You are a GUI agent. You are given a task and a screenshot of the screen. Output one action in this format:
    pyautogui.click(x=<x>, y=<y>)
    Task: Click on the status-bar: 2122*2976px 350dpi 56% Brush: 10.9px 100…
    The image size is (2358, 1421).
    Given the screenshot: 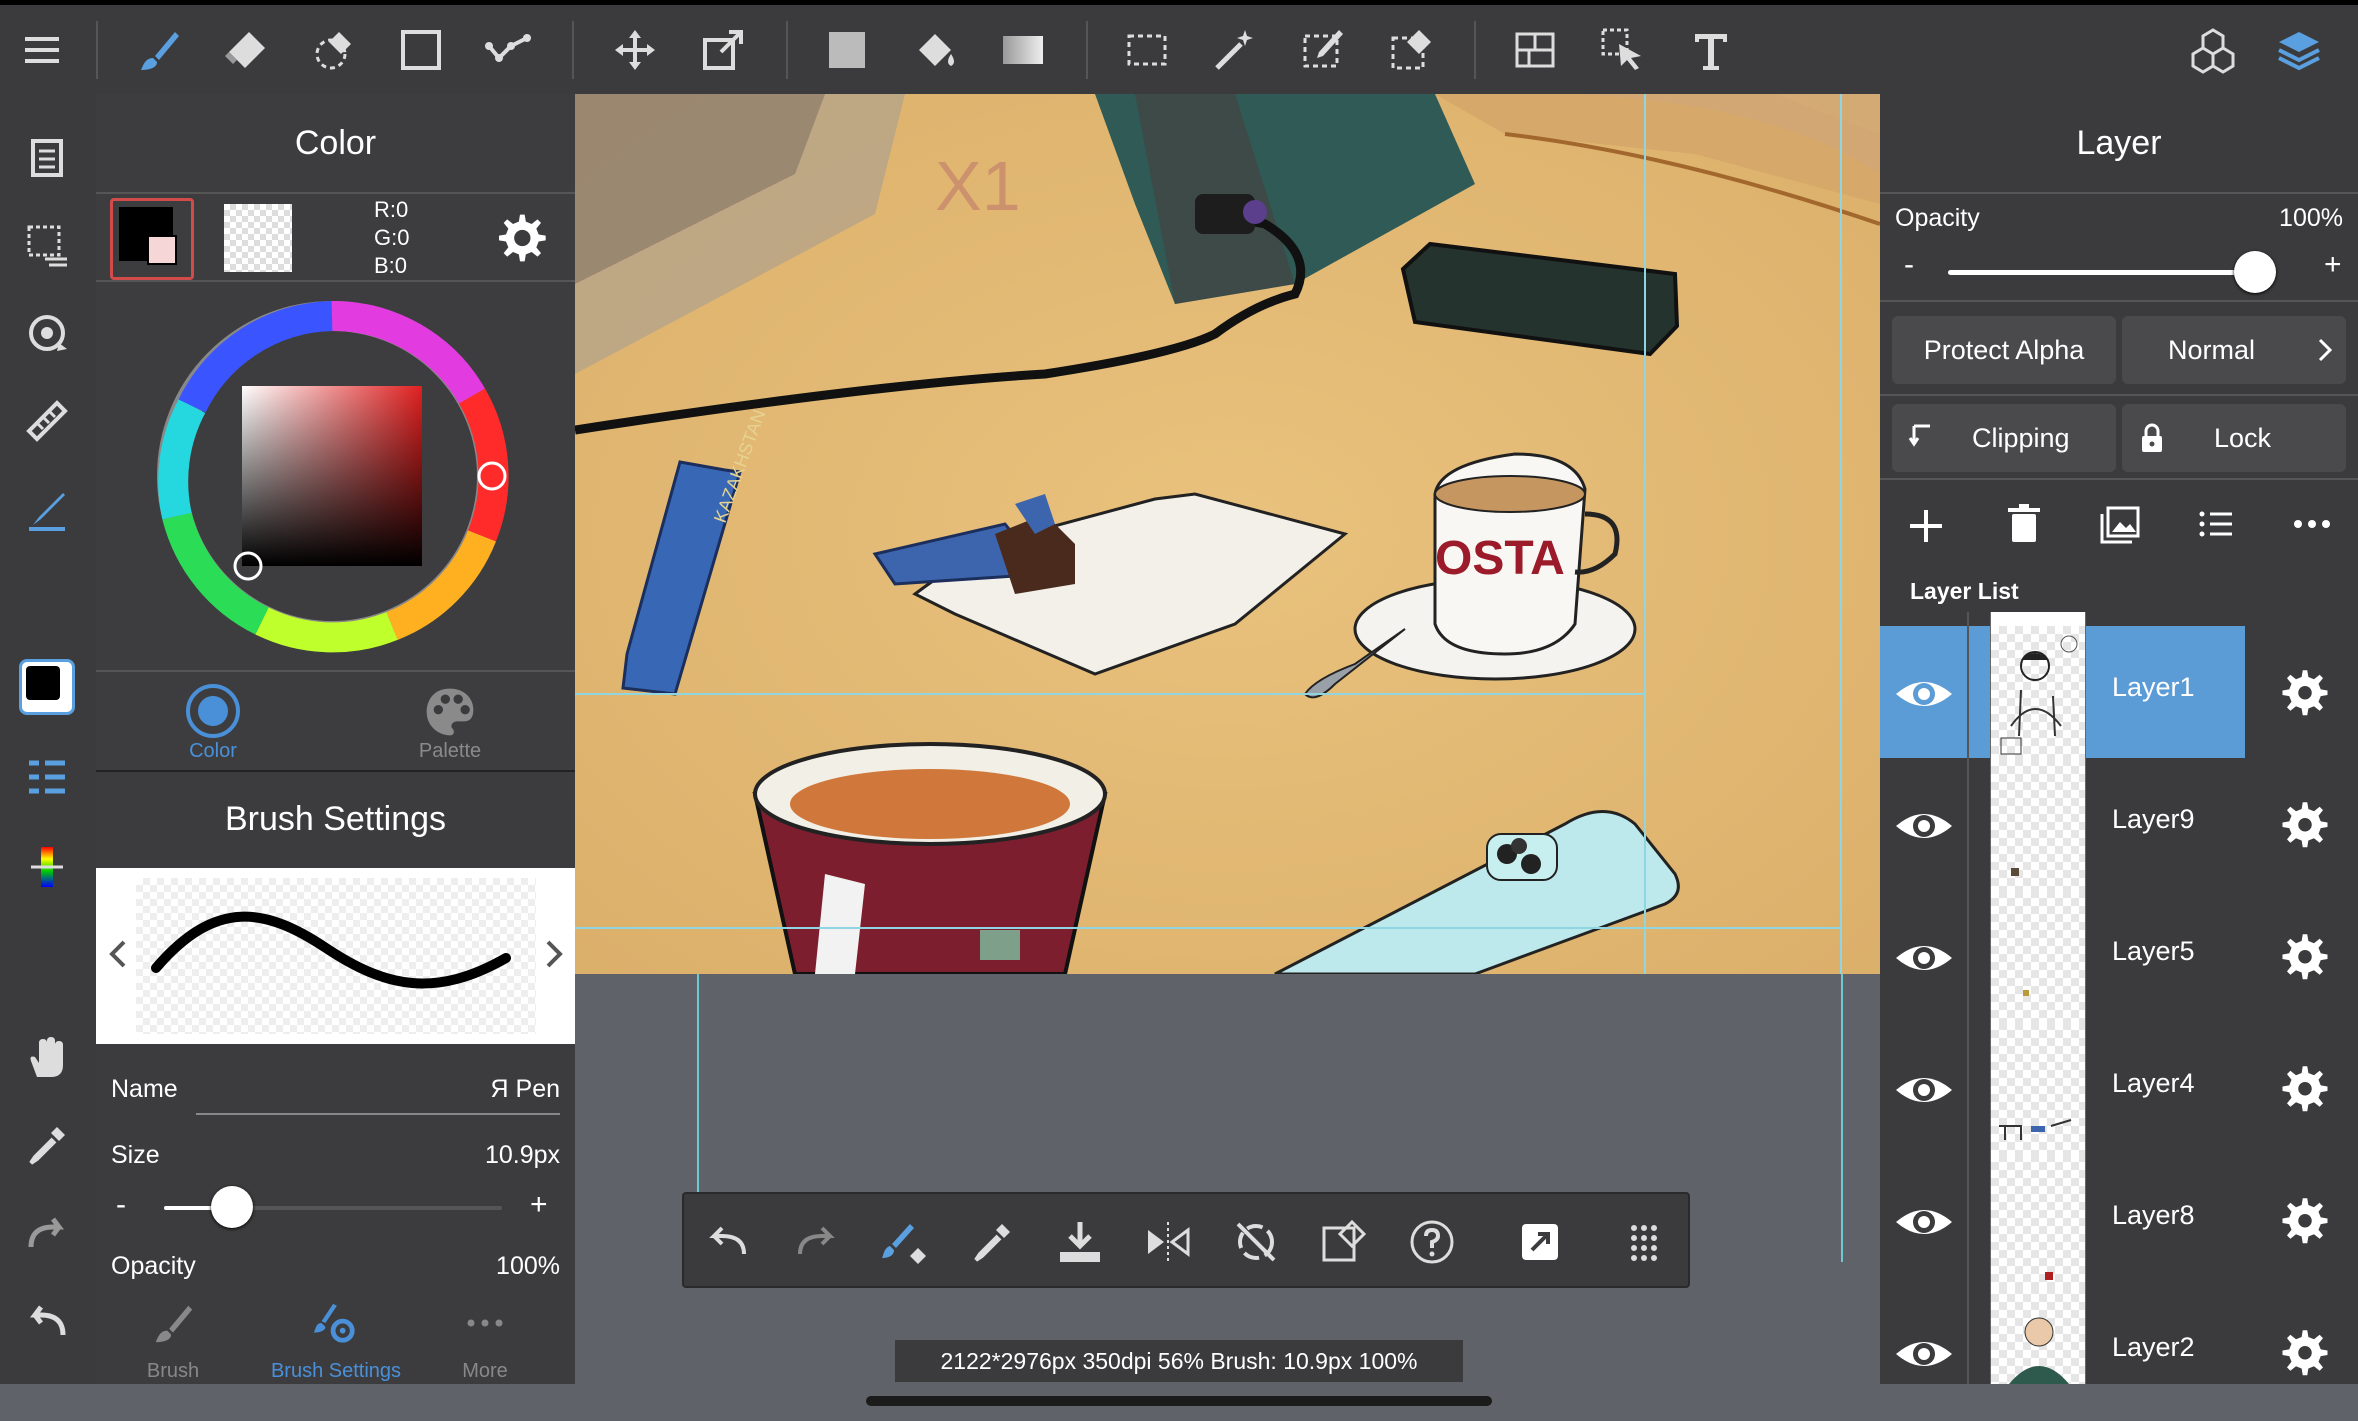 What is the action you would take?
    pyautogui.click(x=1179, y=1361)
    